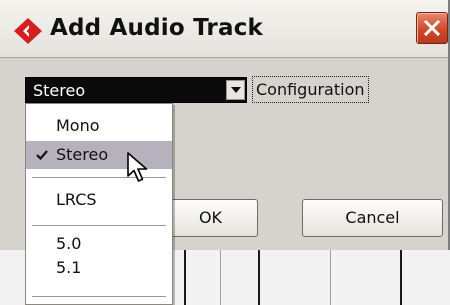 The width and height of the screenshot is (450, 305). Describe the element at coordinates (82, 154) in the screenshot. I see `menu-item-label: Stereo` at that location.